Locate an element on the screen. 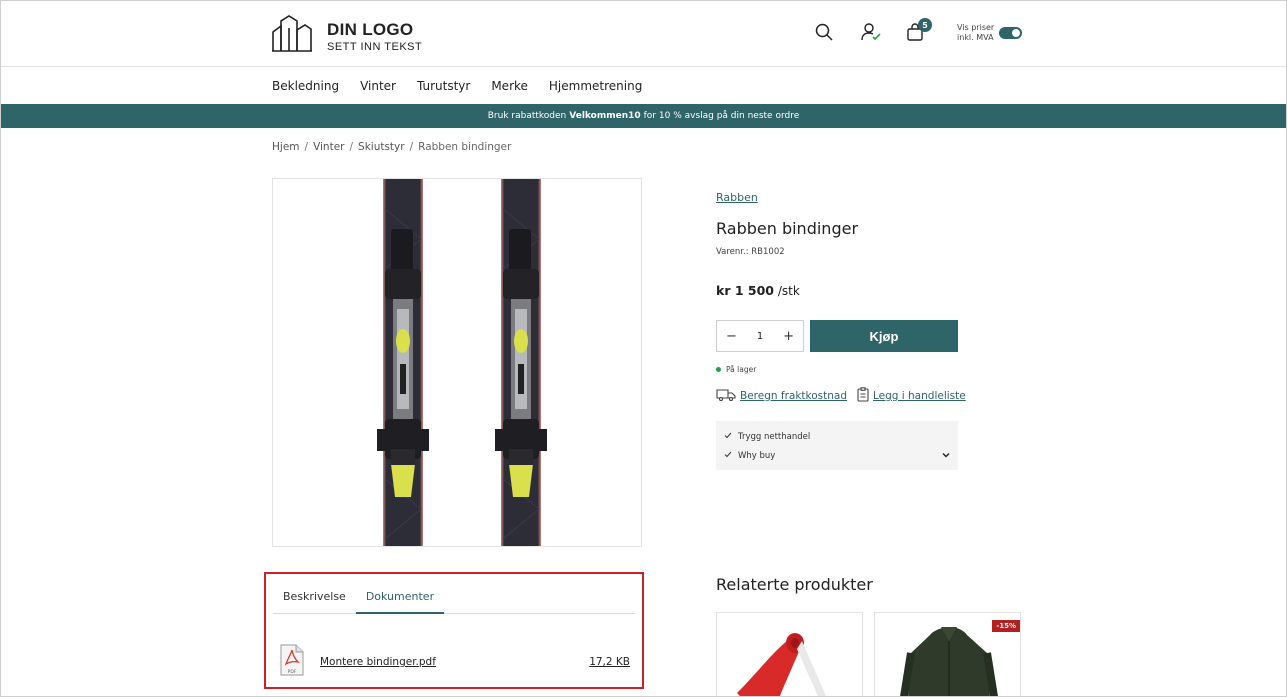  breadcrumb-skiutstyr: Skiutstyr is located at coordinates (381, 147).